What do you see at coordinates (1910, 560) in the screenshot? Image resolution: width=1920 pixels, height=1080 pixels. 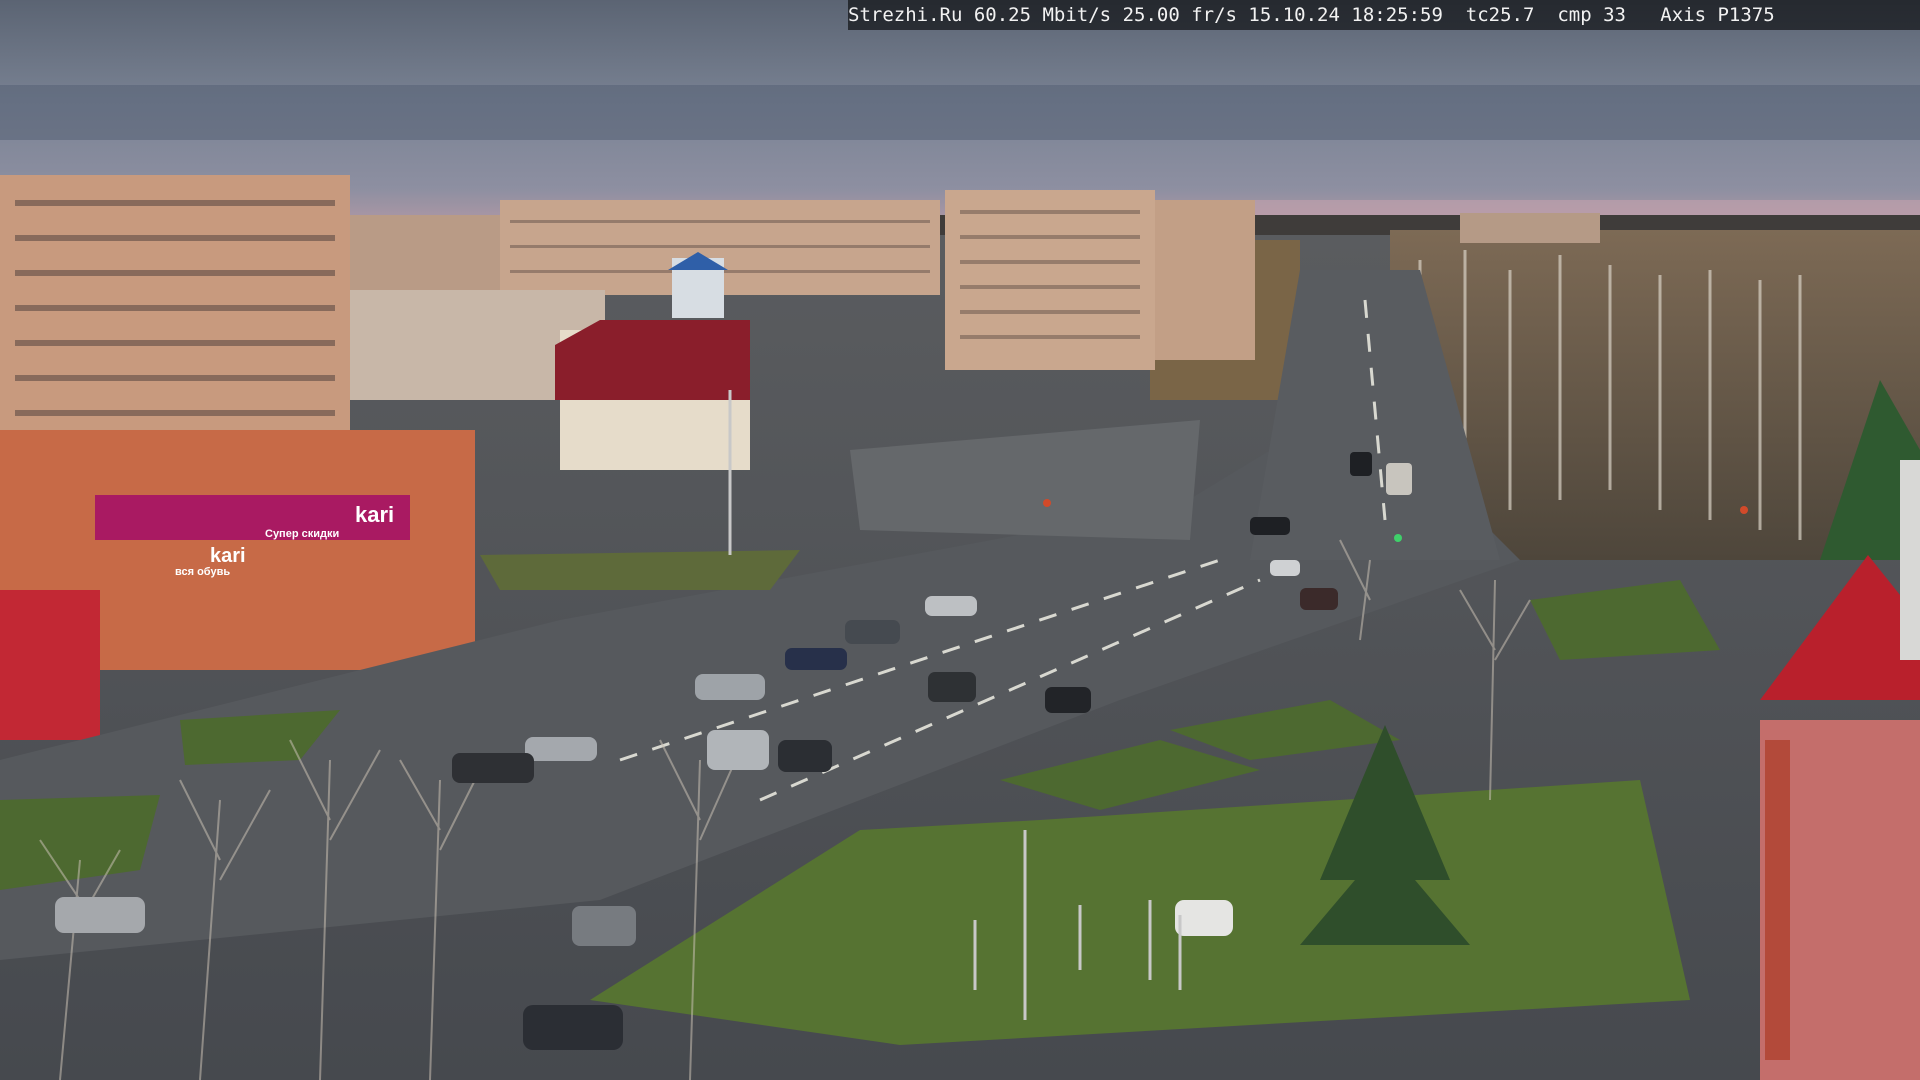 I see `white-wall-edge` at bounding box center [1910, 560].